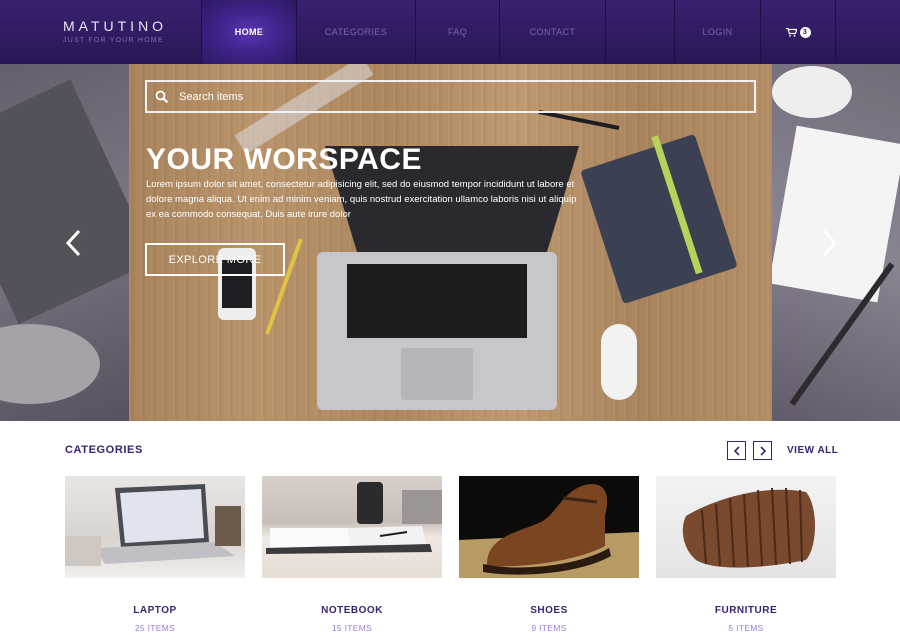  What do you see at coordinates (835, 32) in the screenshot?
I see `nav-divider` at bounding box center [835, 32].